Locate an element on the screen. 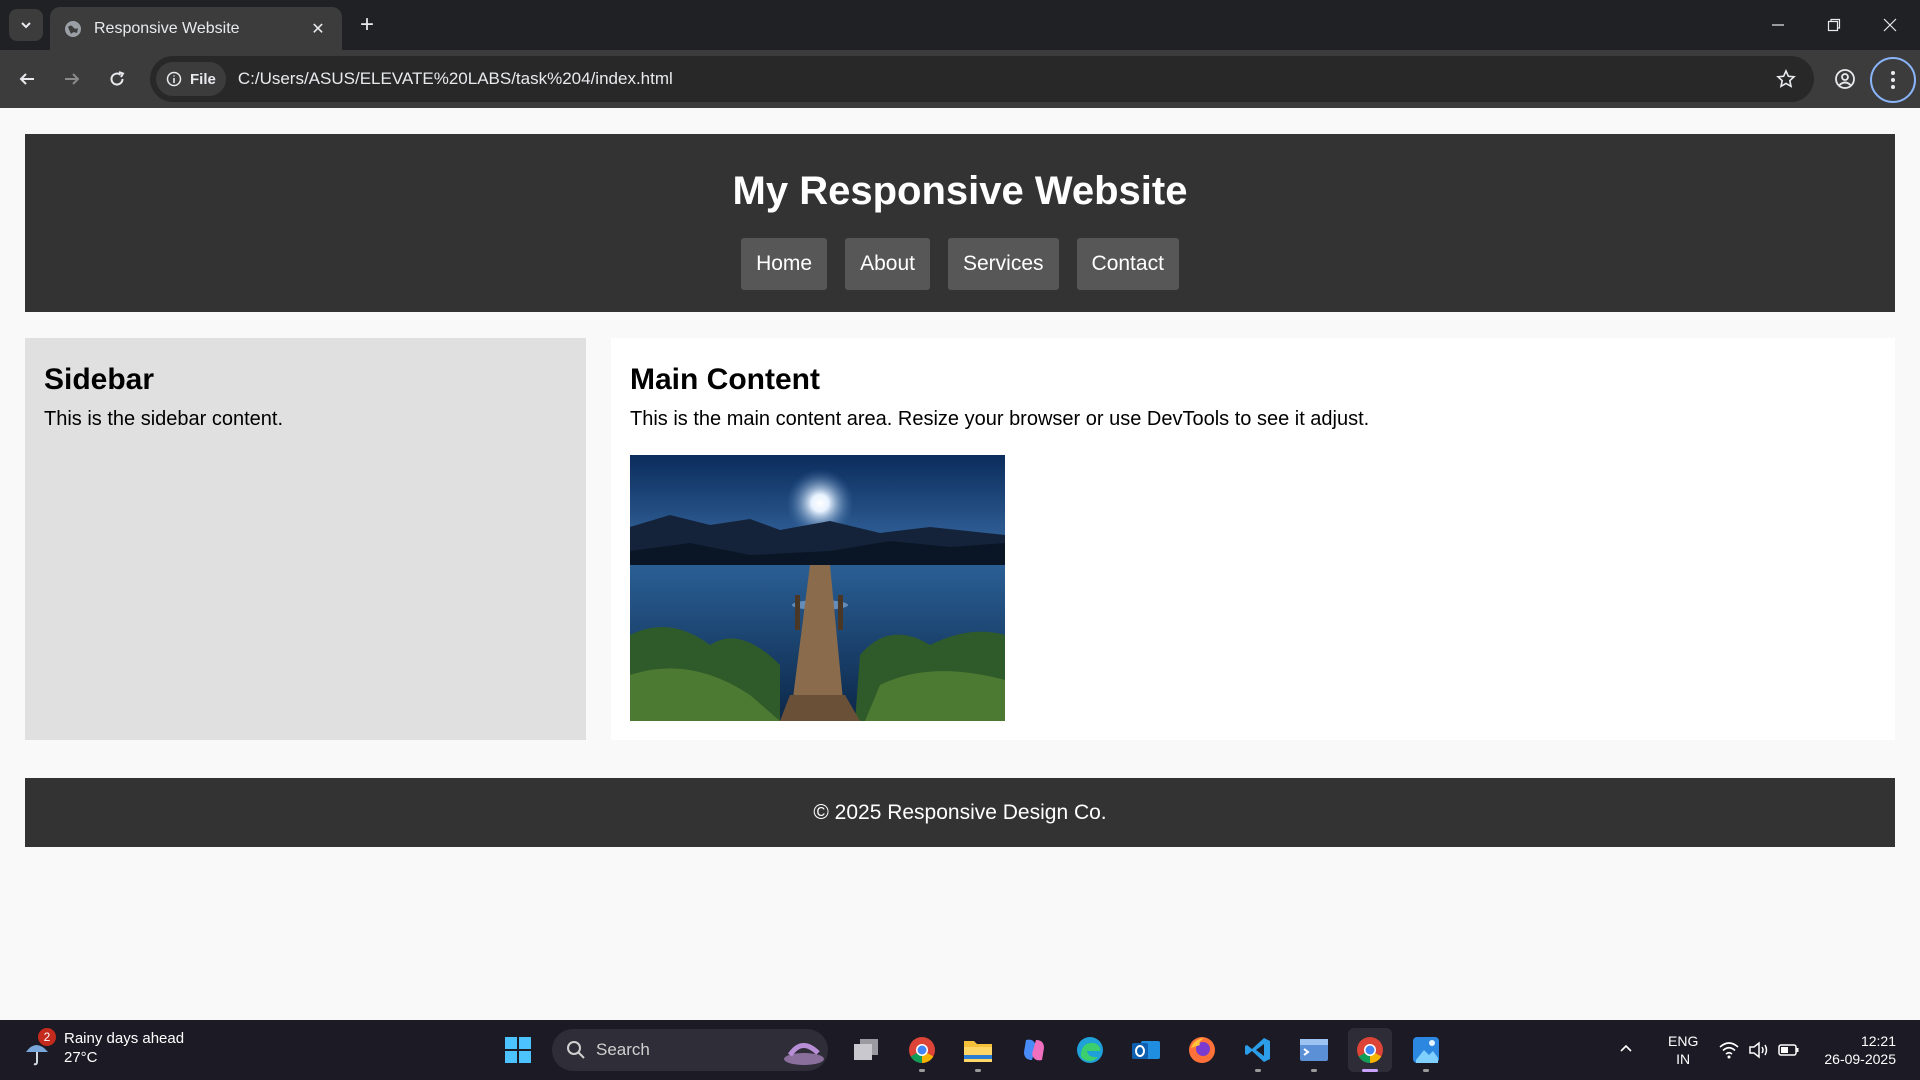  main-heading: Main Content is located at coordinates (725, 379).